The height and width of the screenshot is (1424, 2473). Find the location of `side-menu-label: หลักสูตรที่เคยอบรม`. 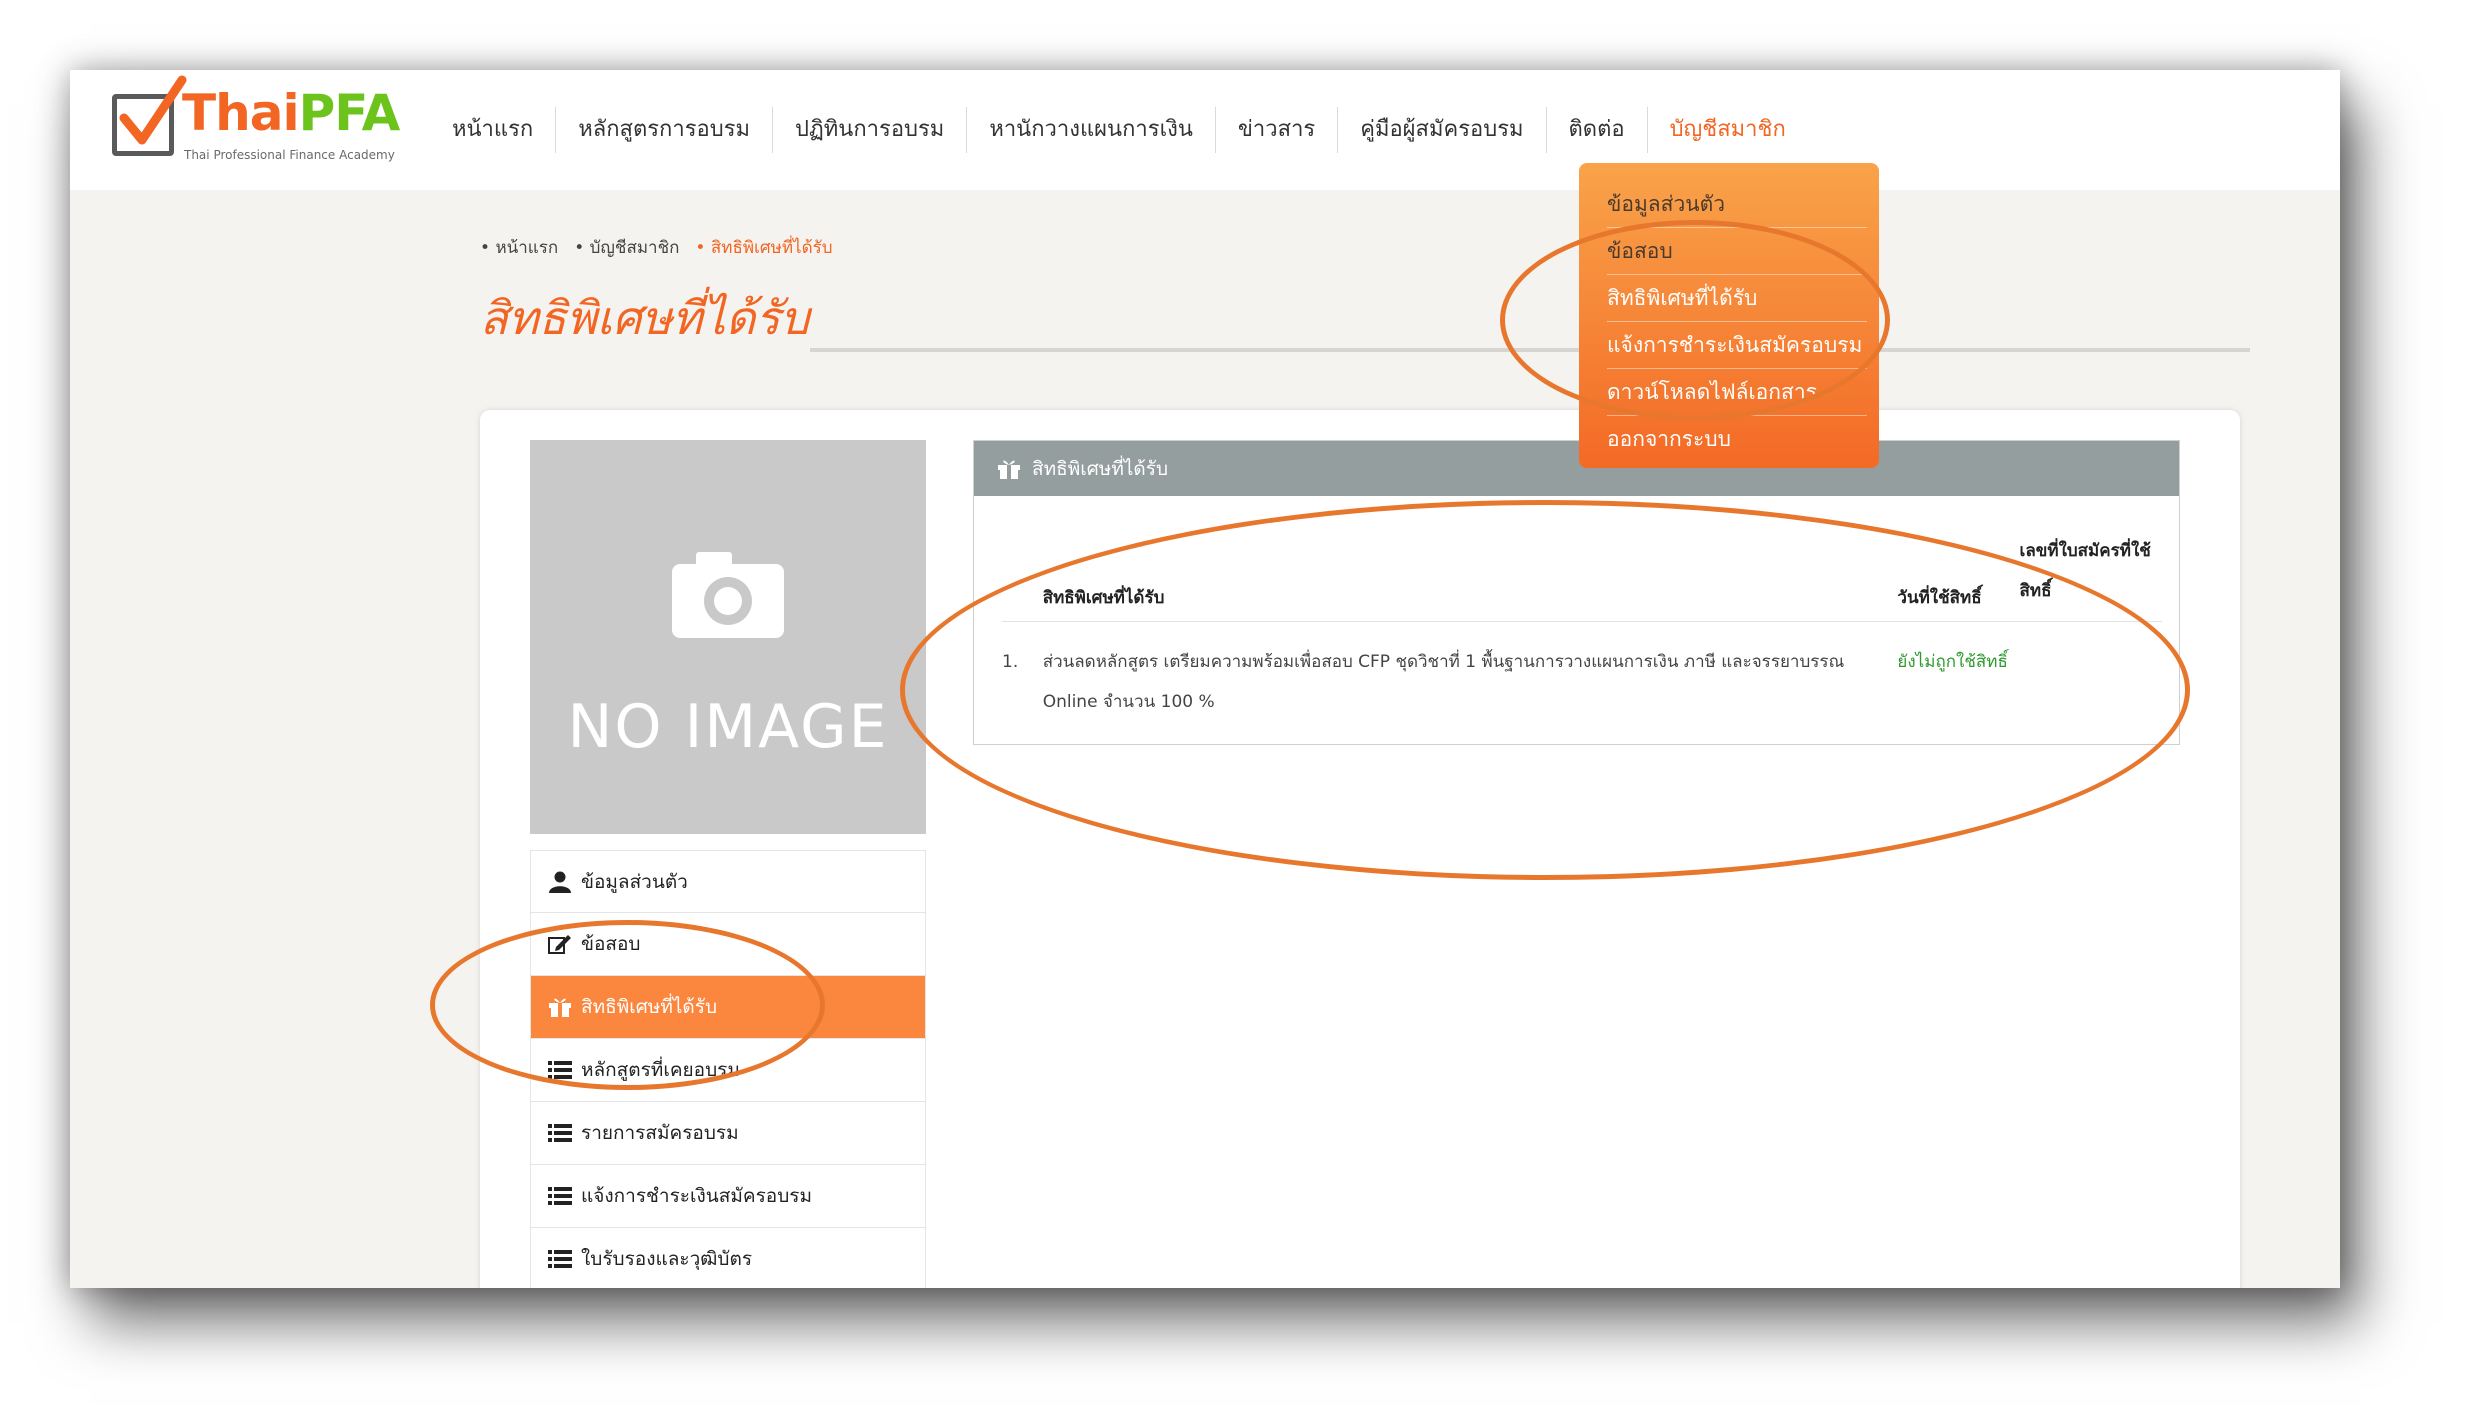

side-menu-label: หลักสูตรที่เคยอบรม is located at coordinates (660, 1070).